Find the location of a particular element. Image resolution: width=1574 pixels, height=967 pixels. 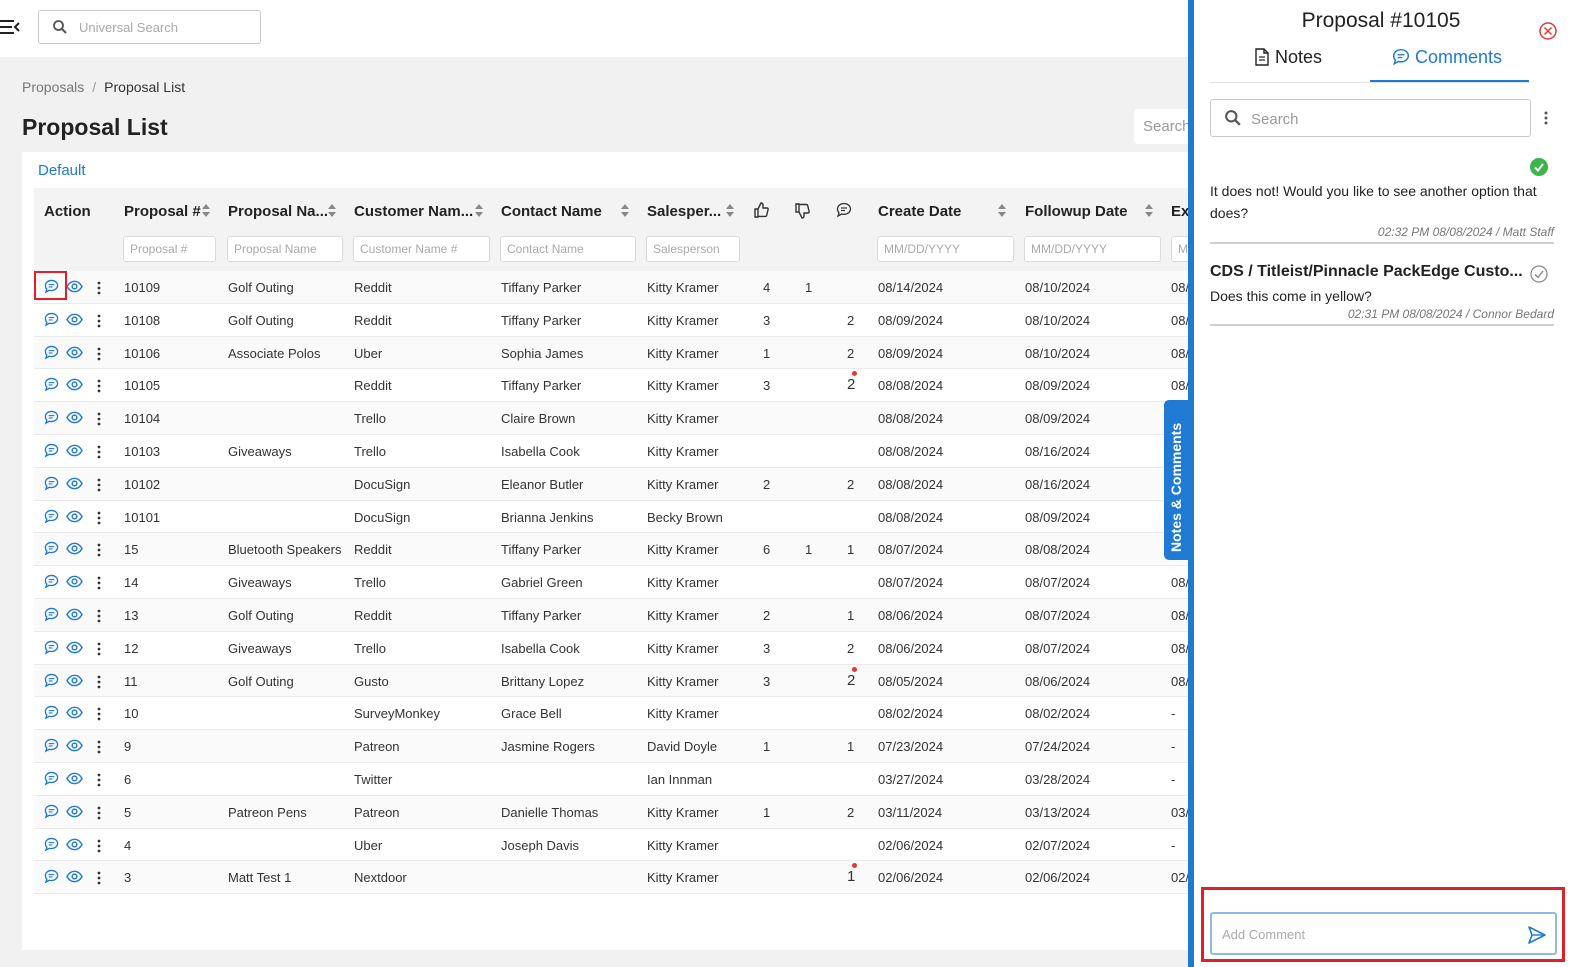

thumbs-down-icon is located at coordinates (802, 211).